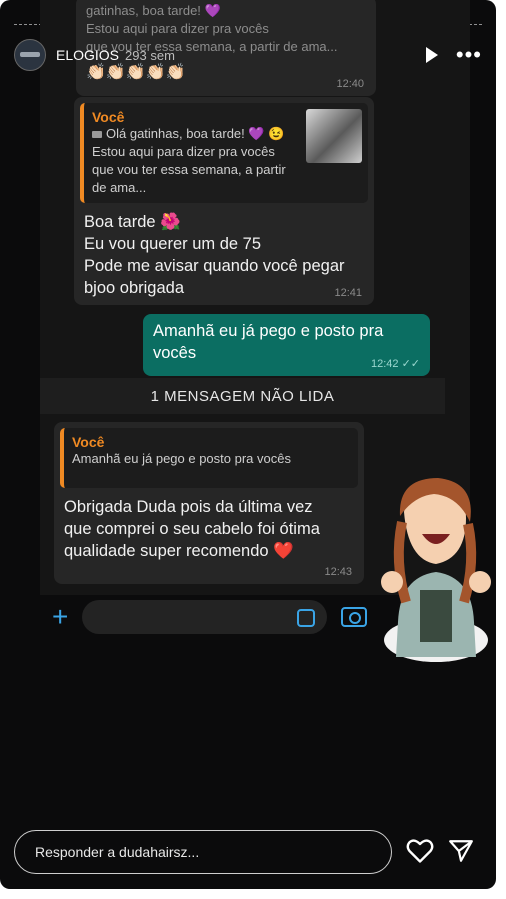  Describe the element at coordinates (188, 507) in the screenshot. I see `message-line: Obrigada Duda pois da última vez` at that location.